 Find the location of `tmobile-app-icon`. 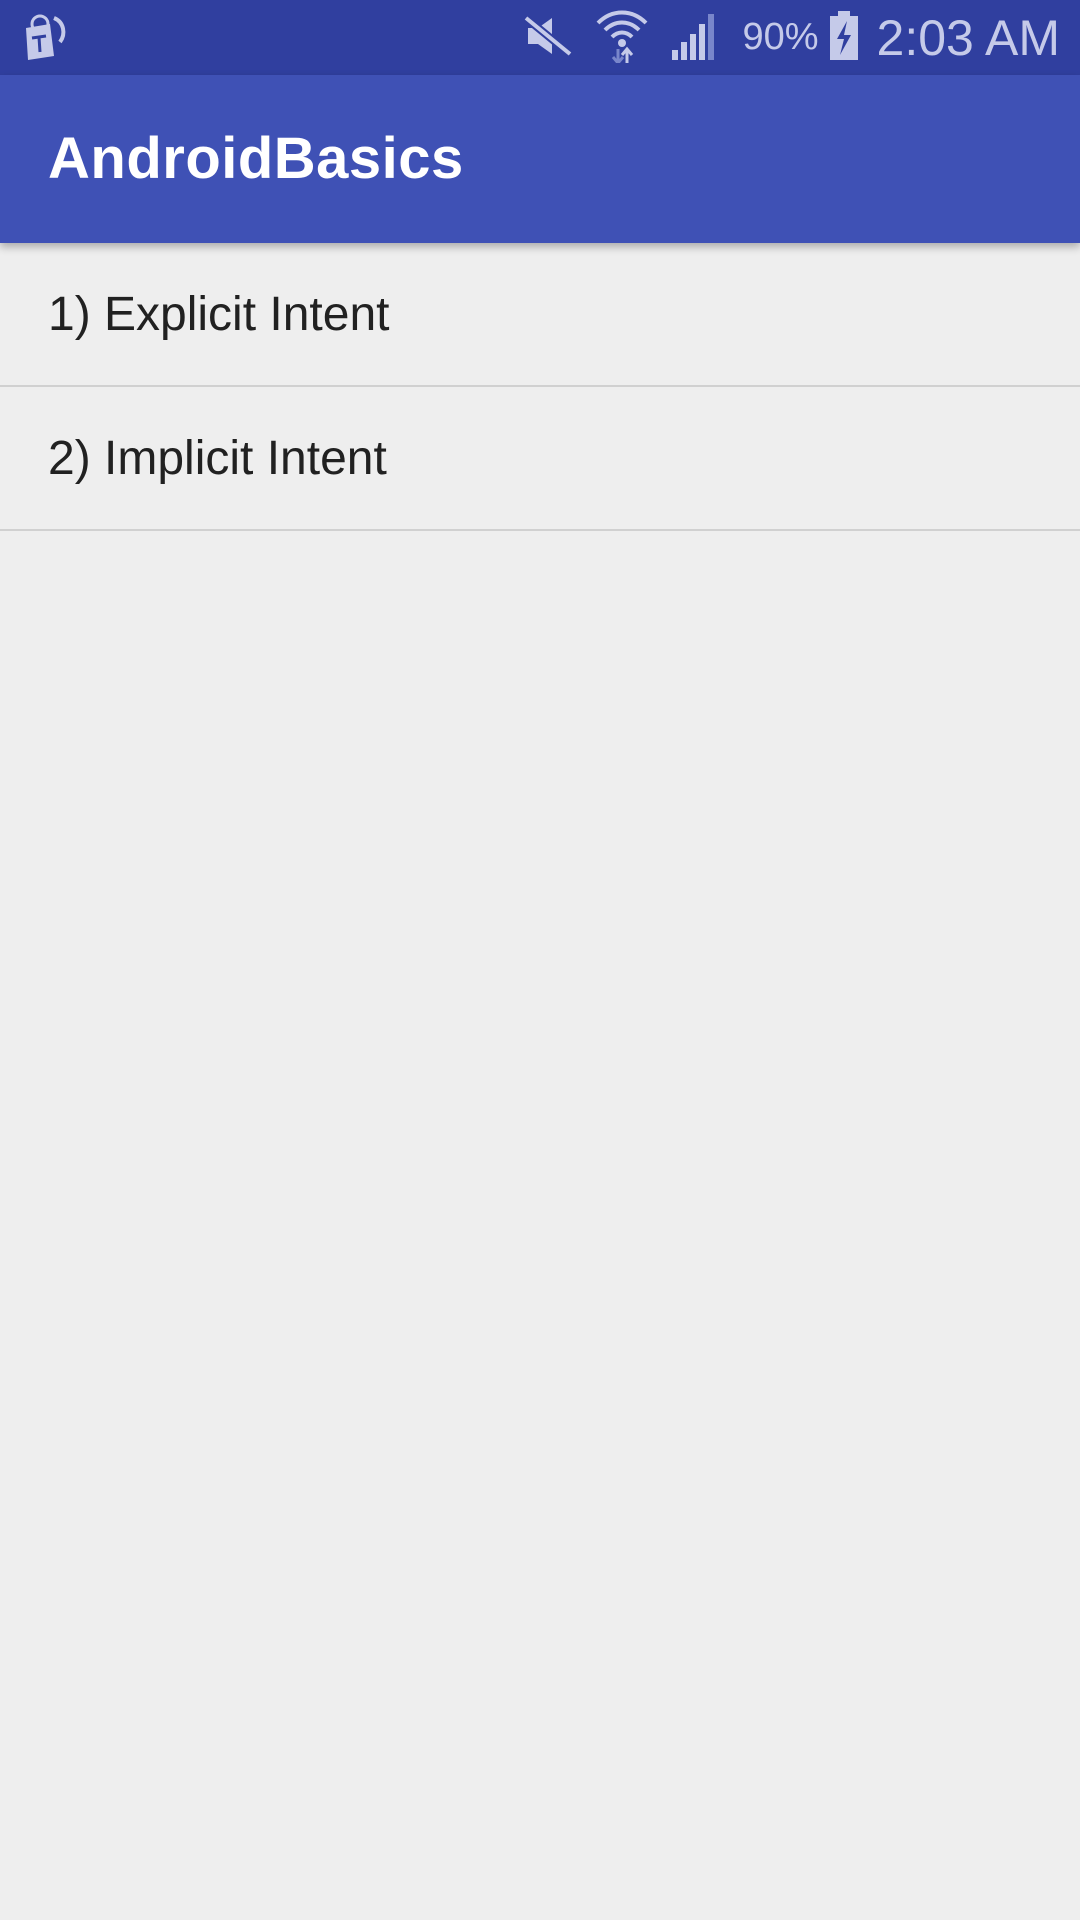

tmobile-app-icon is located at coordinates (44, 37).